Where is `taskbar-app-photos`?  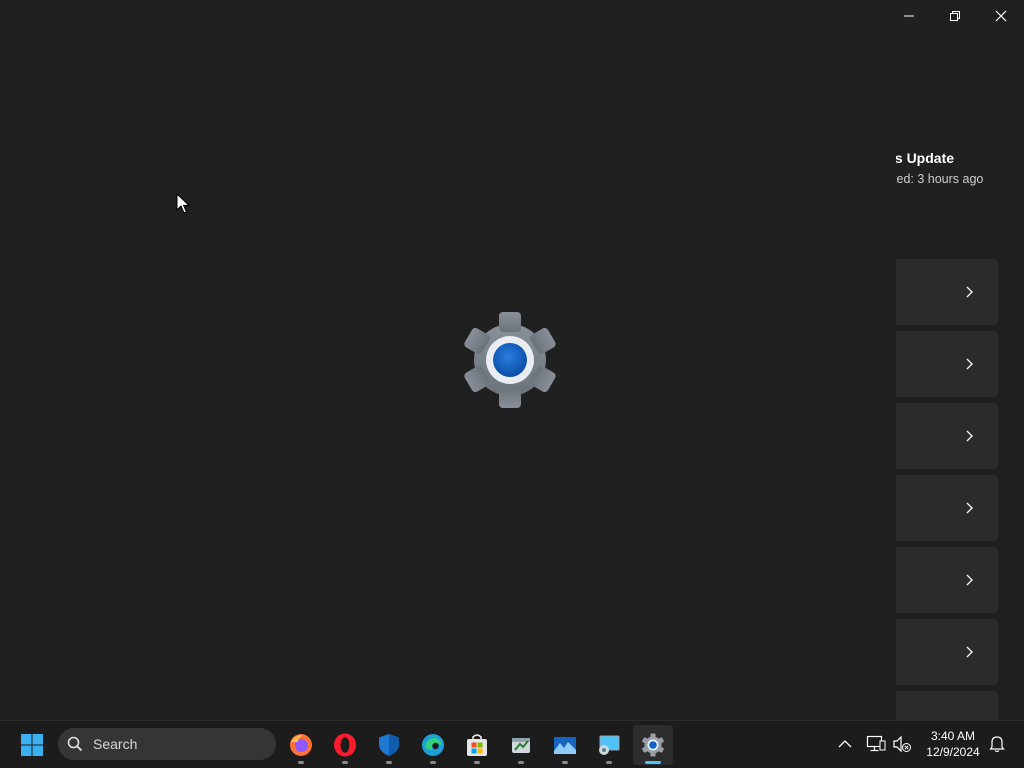 taskbar-app-photos is located at coordinates (565, 745).